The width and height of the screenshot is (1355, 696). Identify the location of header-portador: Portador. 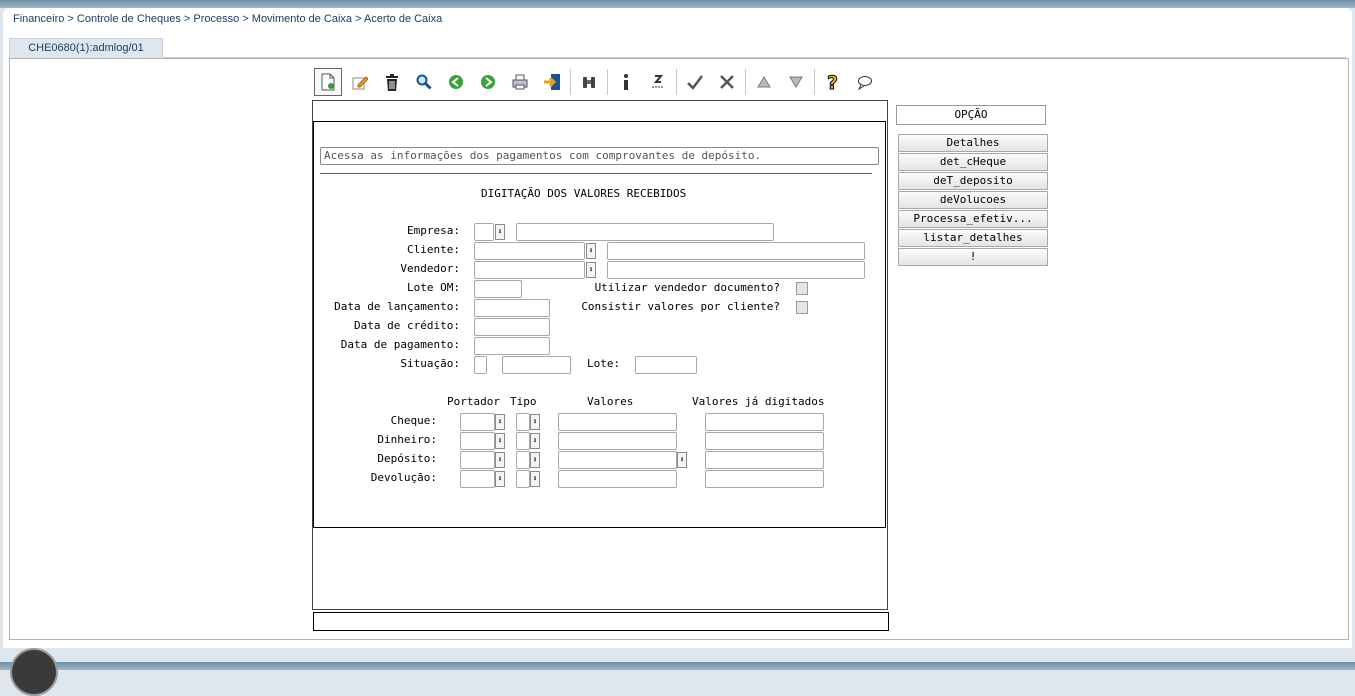
(473, 401).